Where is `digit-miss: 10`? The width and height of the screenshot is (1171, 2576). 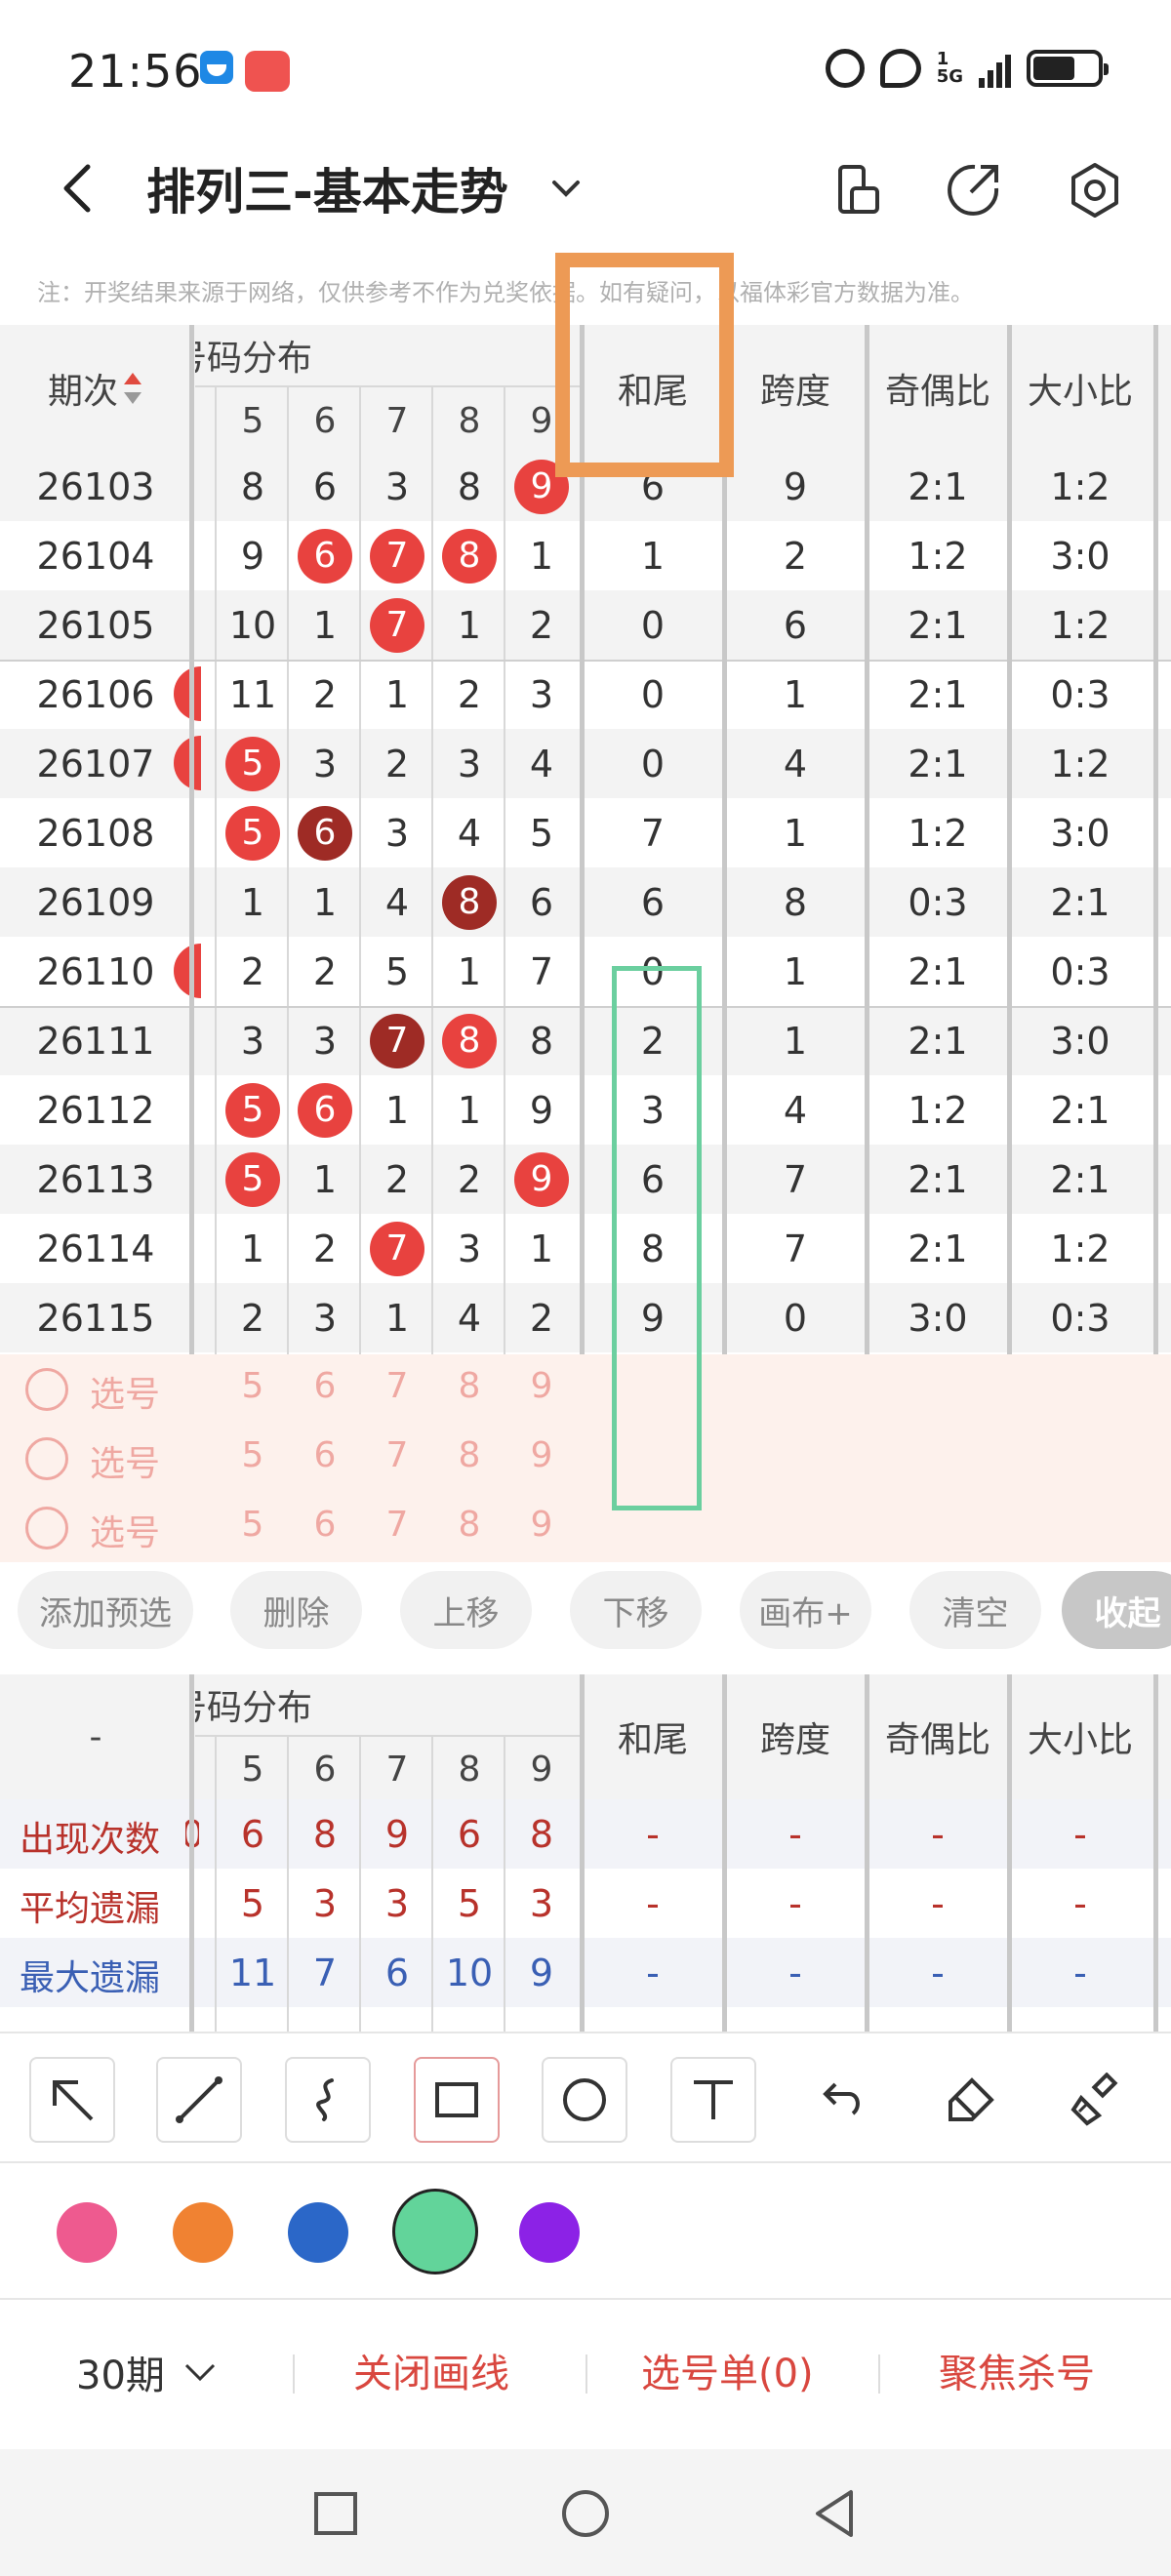 digit-miss: 10 is located at coordinates (252, 625).